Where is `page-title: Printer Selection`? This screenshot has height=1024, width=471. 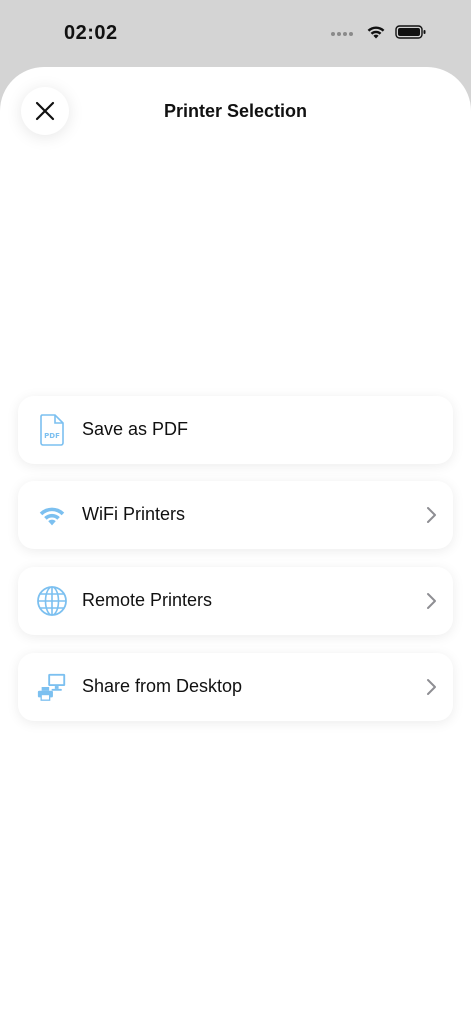 page-title: Printer Selection is located at coordinates (235, 111).